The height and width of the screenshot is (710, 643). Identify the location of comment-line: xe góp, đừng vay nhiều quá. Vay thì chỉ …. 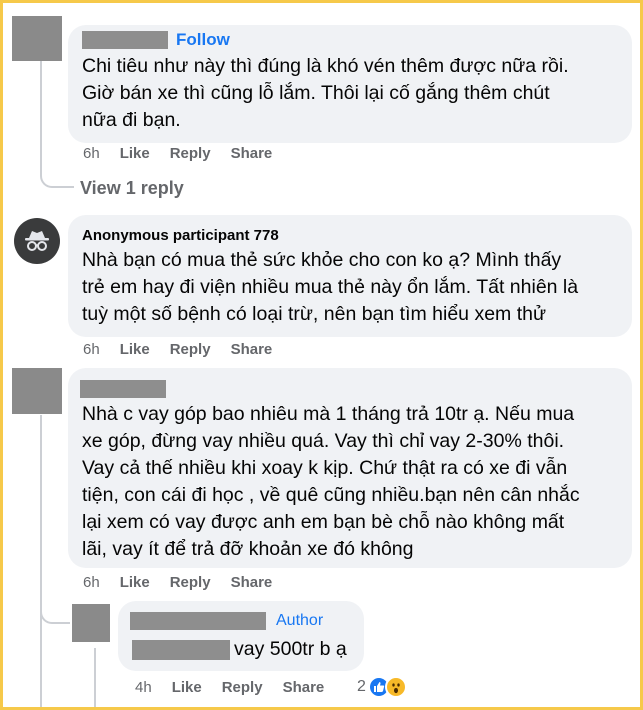
(323, 441).